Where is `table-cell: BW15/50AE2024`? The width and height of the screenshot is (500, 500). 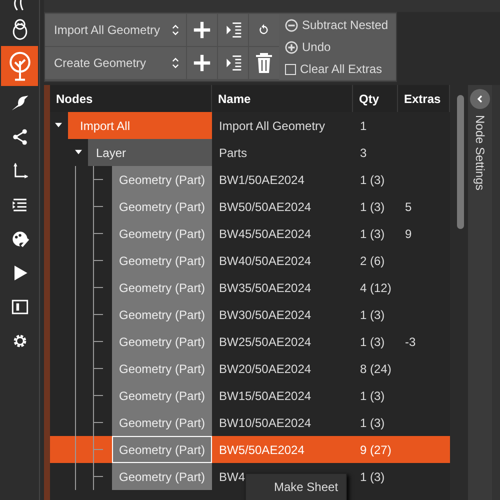 table-cell: BW15/50AE2024 is located at coordinates (265, 395).